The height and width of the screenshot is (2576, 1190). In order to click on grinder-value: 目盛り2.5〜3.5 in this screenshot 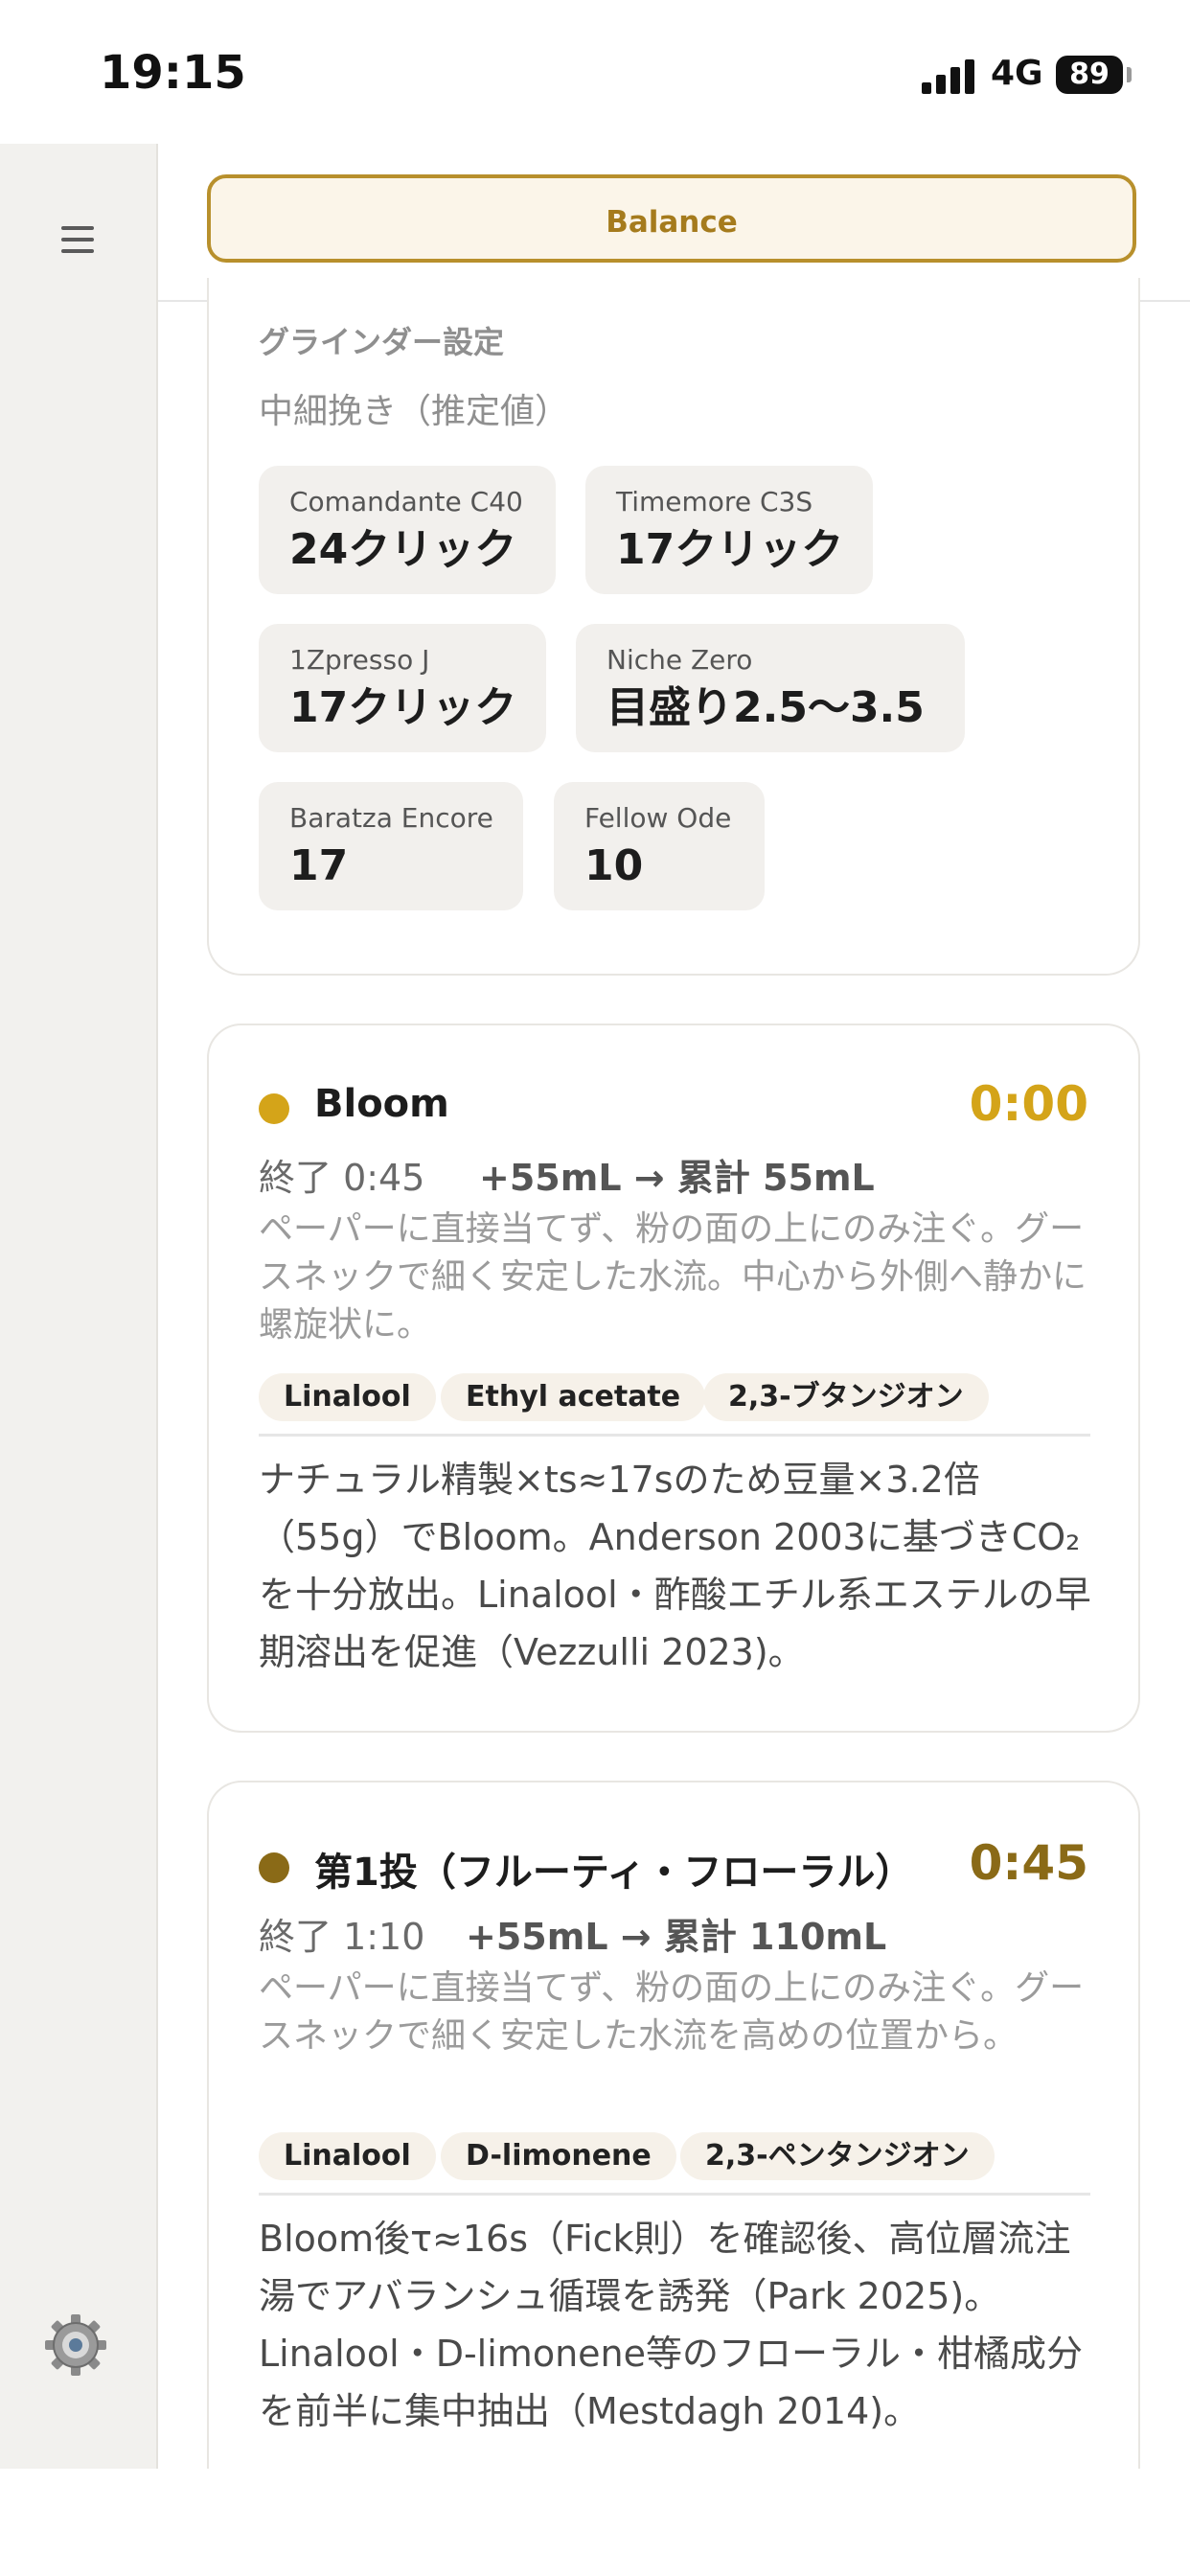, I will do `click(765, 707)`.